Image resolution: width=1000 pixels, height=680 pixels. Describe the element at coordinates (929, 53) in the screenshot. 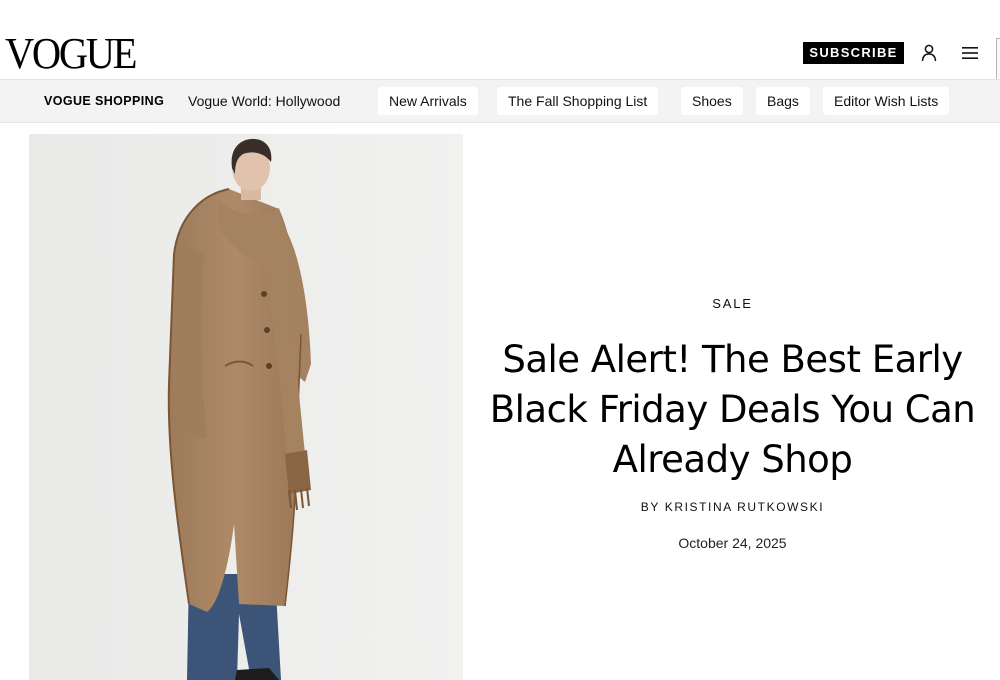

I see `account-icon` at that location.